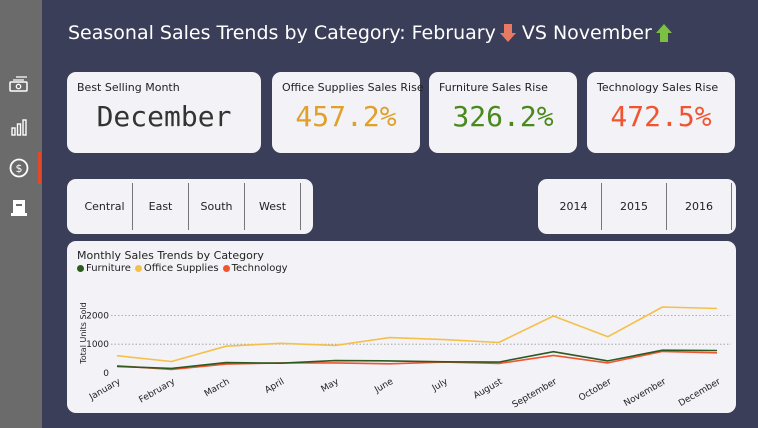 The width and height of the screenshot is (758, 428). I want to click on kpi-value: 326.2%, so click(503, 116).